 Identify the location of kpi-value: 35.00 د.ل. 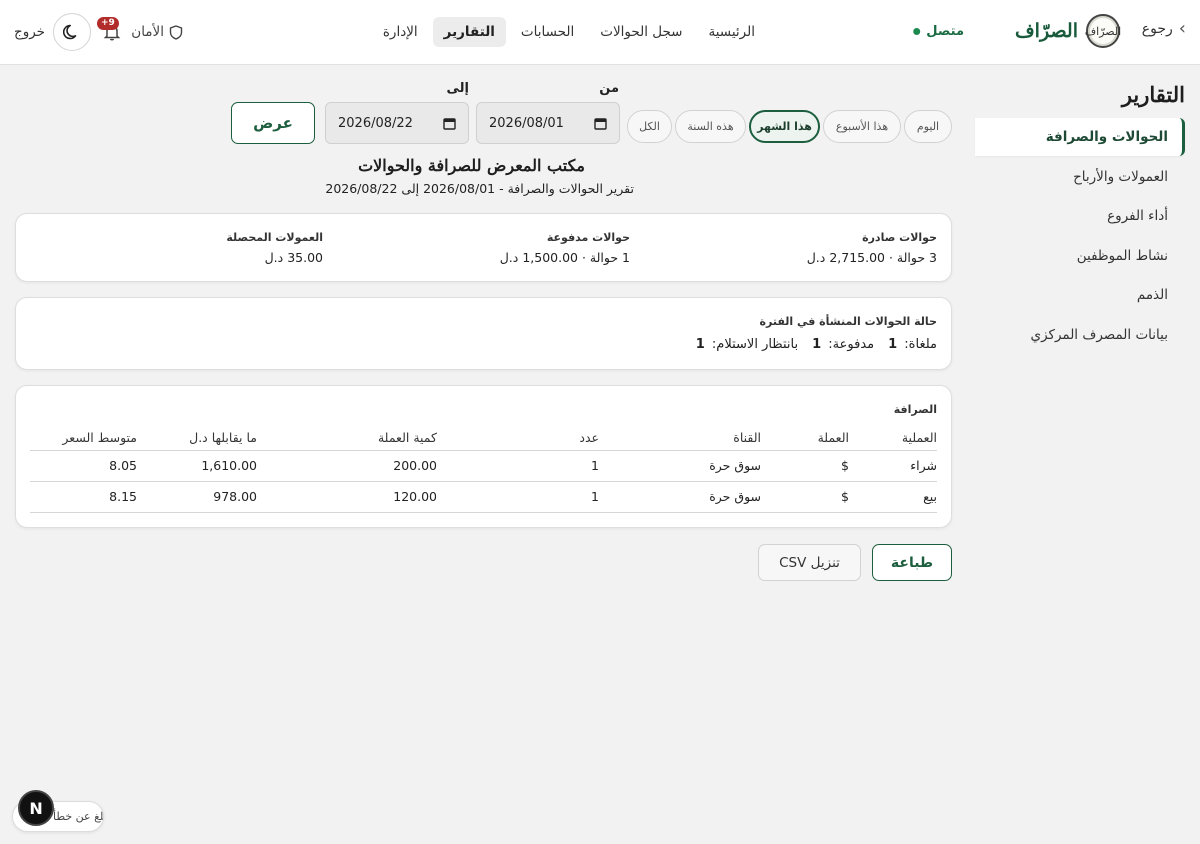
(293, 257).